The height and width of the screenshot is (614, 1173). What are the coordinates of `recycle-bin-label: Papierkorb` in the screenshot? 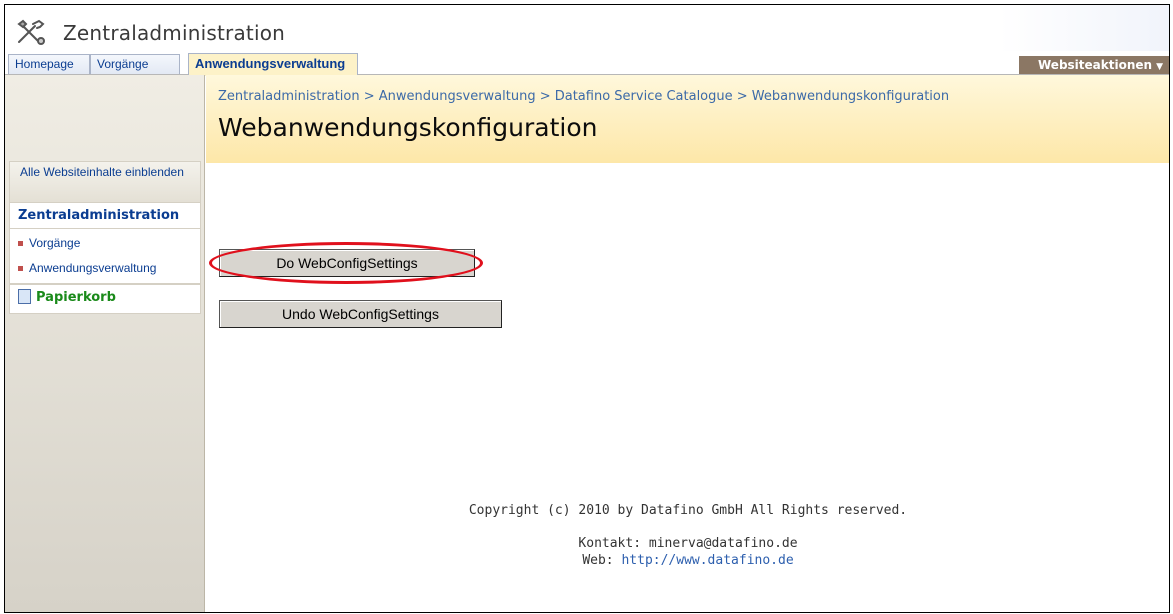 It's located at (76, 297).